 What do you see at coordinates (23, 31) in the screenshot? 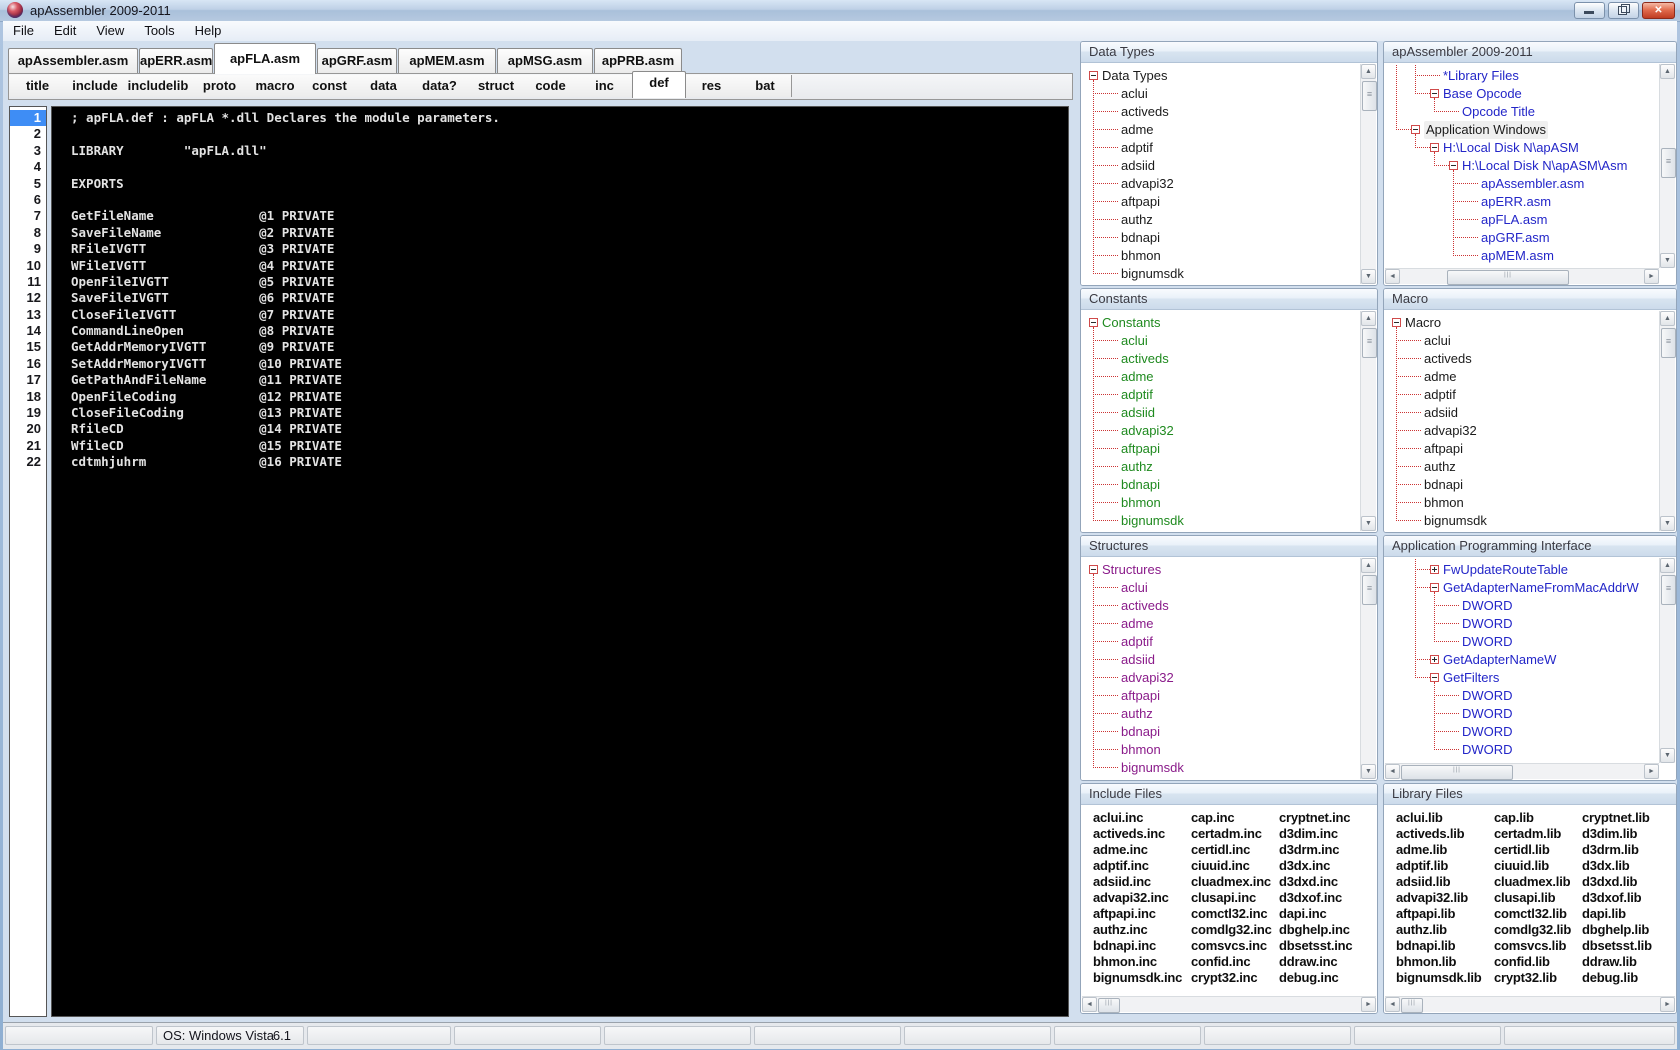
I see `menu-item-file: File` at bounding box center [23, 31].